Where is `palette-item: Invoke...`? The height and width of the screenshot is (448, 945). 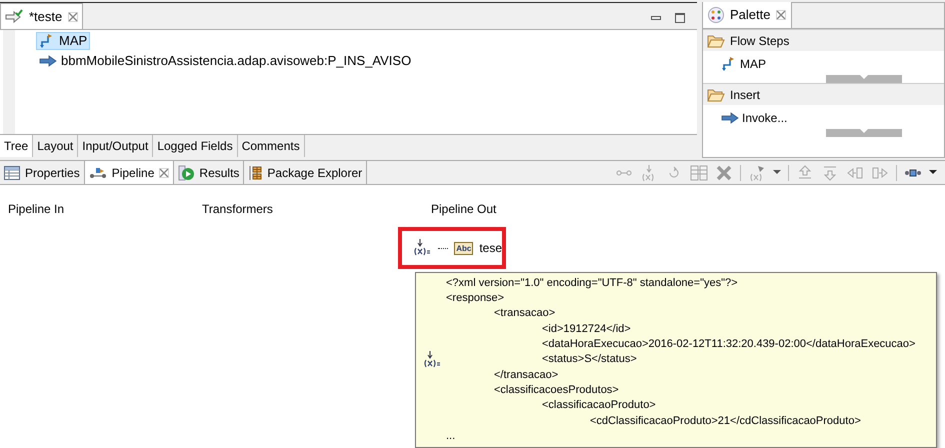
palette-item: Invoke... is located at coordinates (754, 118).